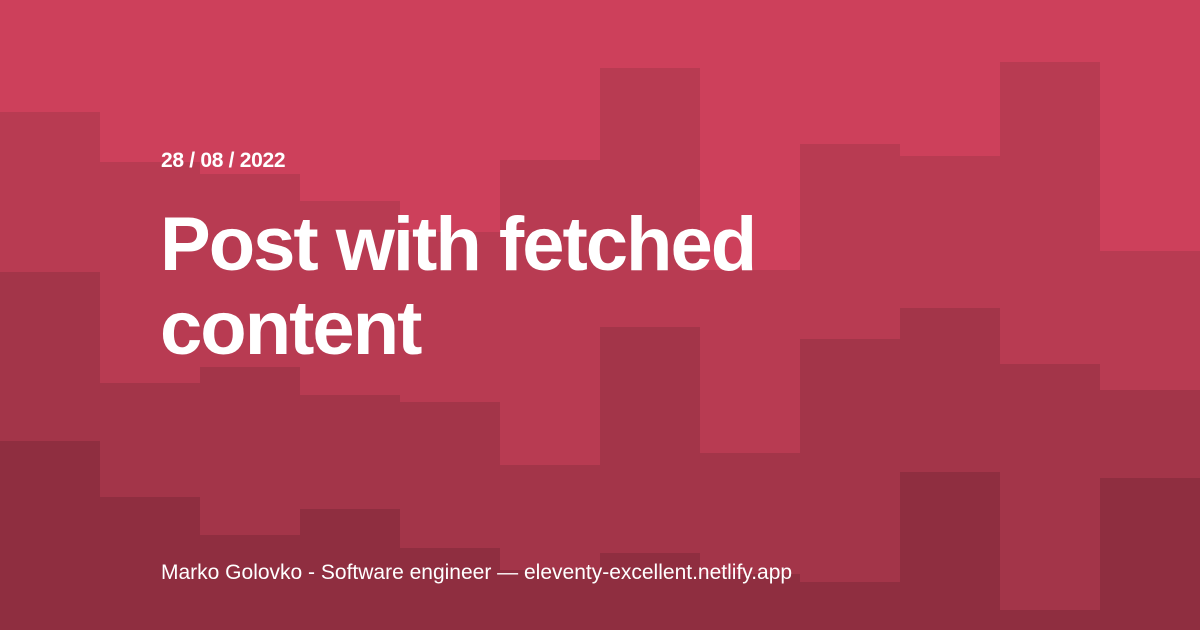  Describe the element at coordinates (223, 160) in the screenshot. I see `post-date: 28 / 08 / 2022` at that location.